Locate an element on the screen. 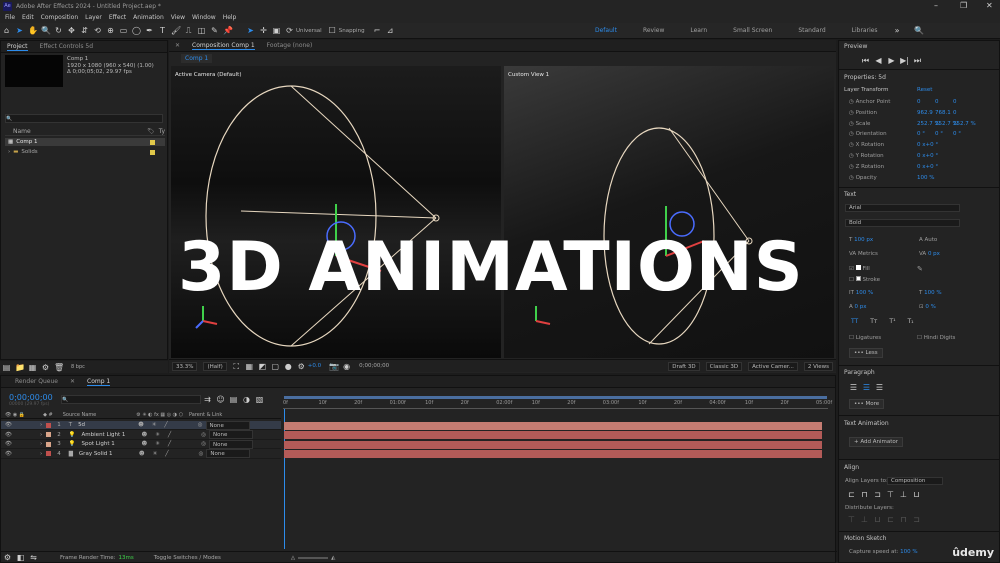  tsume-value: 0 % is located at coordinates (930, 307).